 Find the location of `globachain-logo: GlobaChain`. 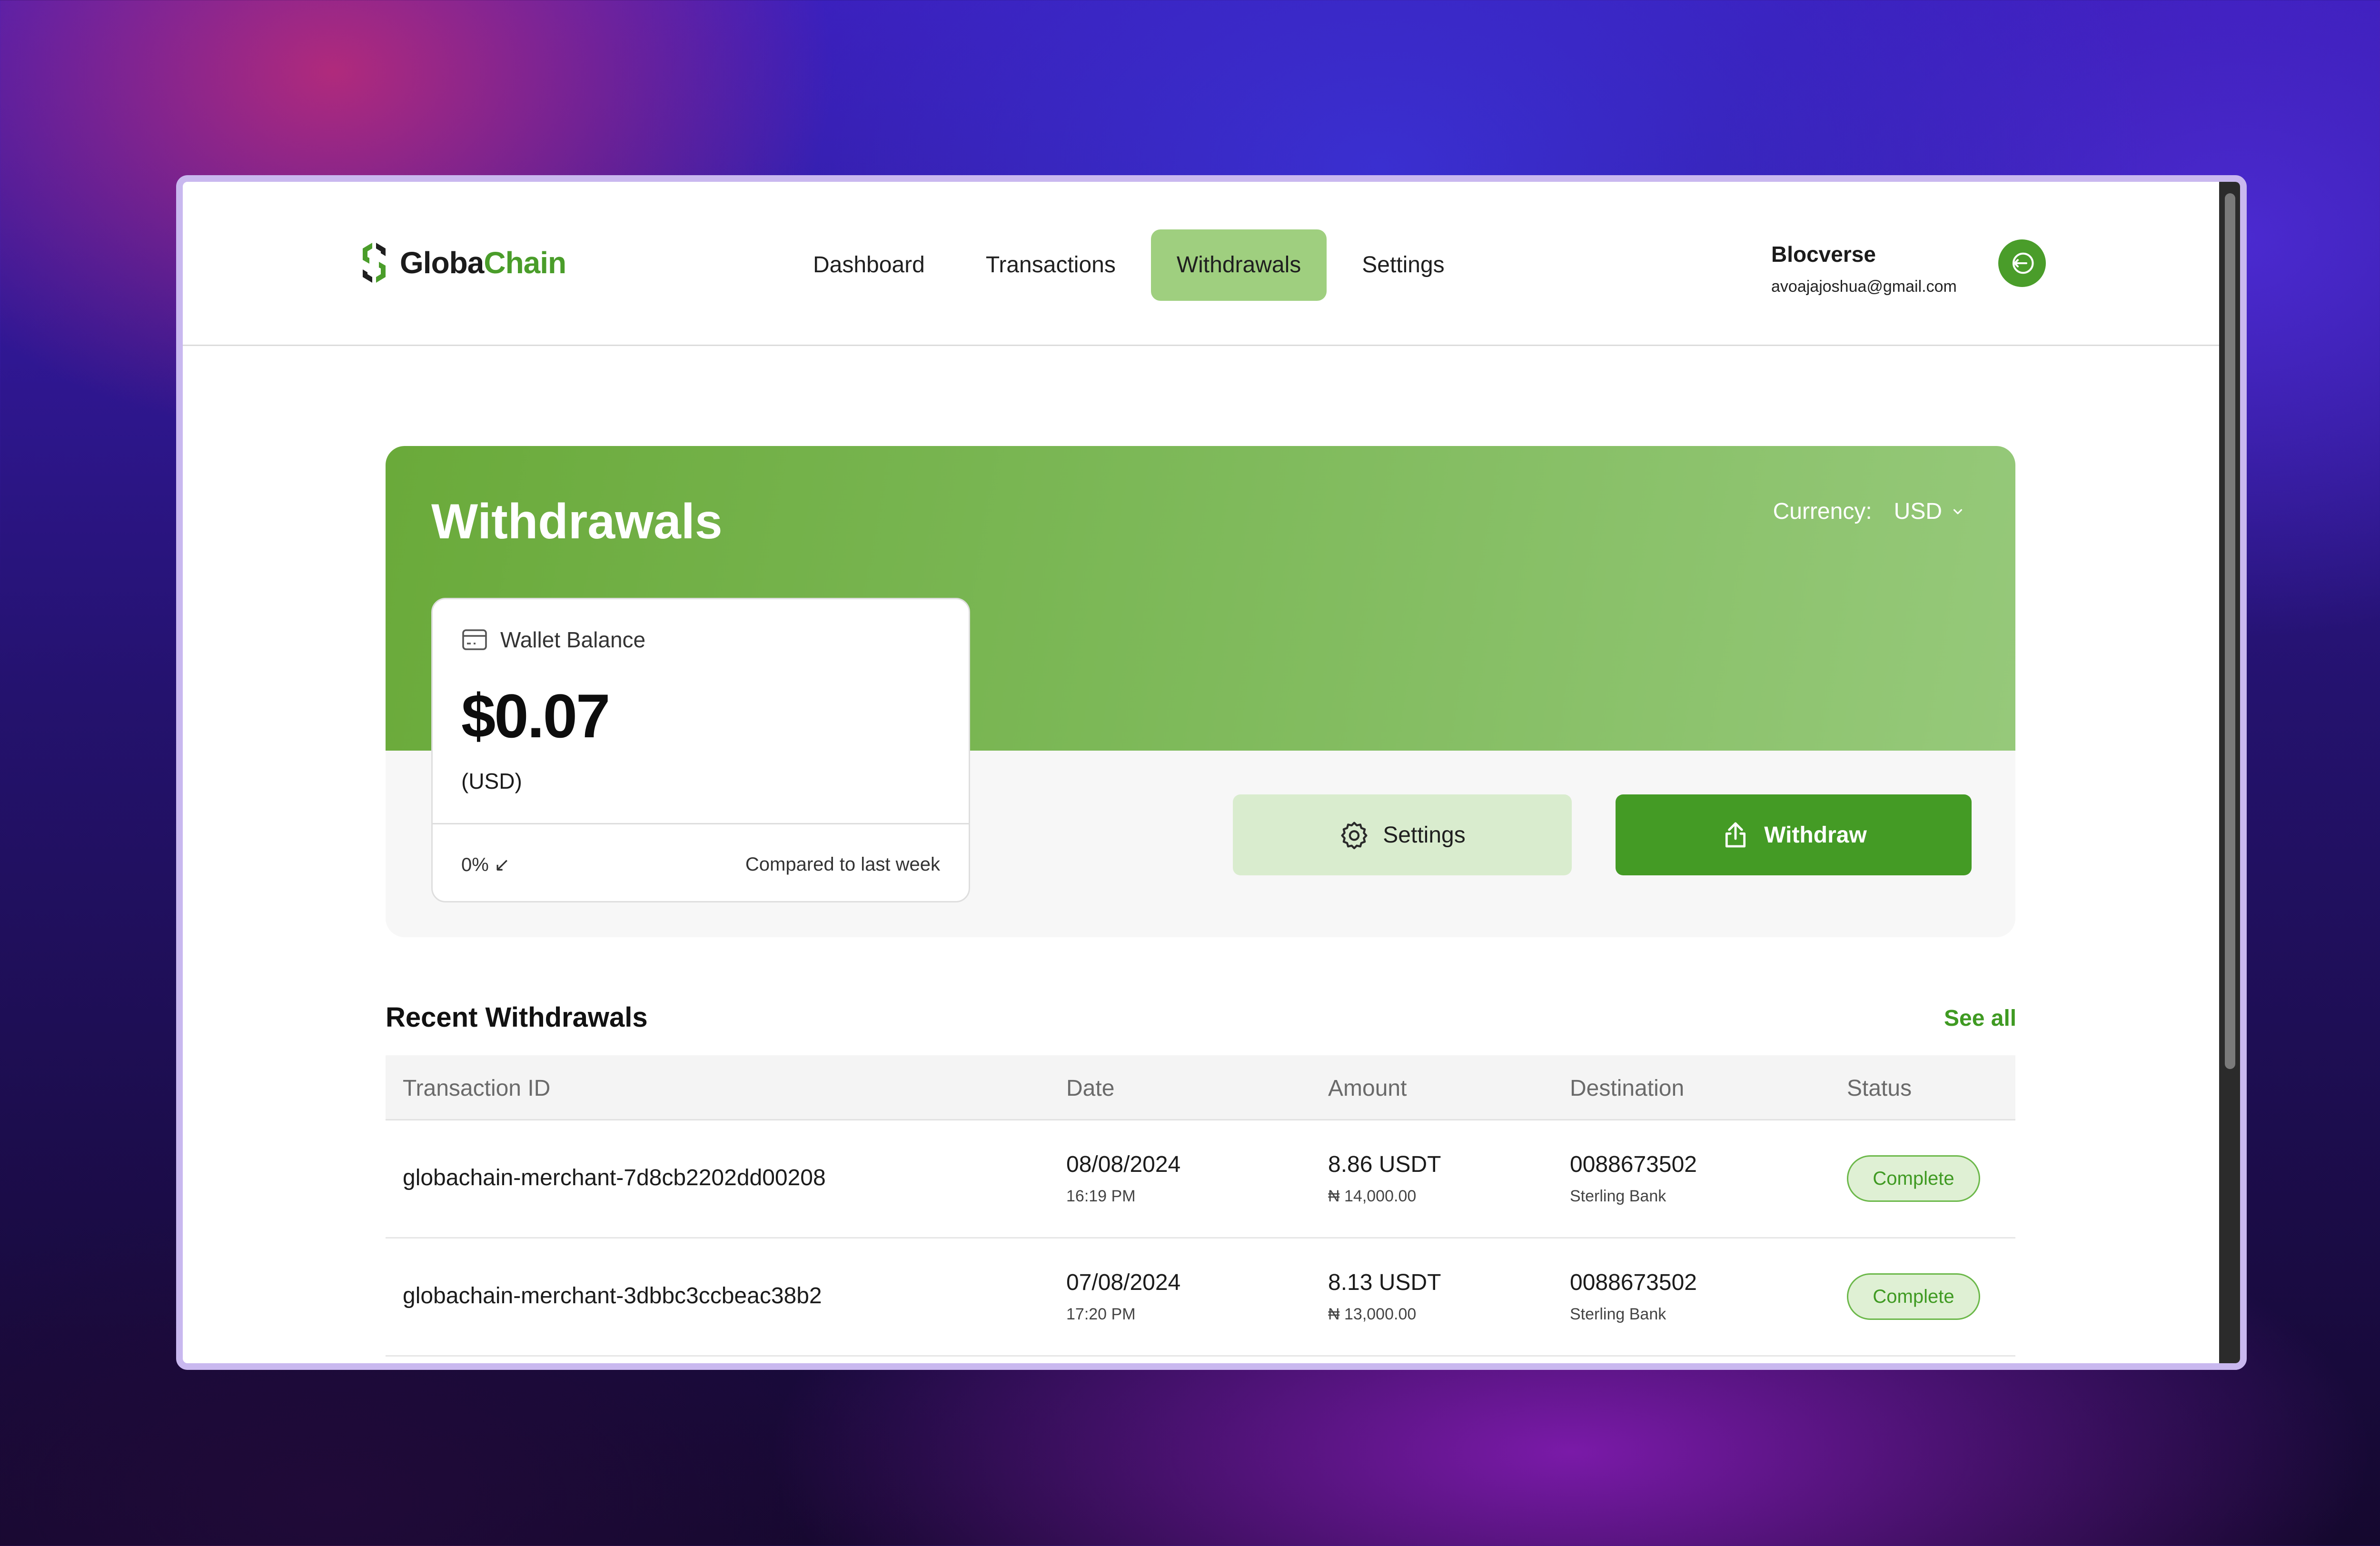

globachain-logo: GlobaChain is located at coordinates (460, 263).